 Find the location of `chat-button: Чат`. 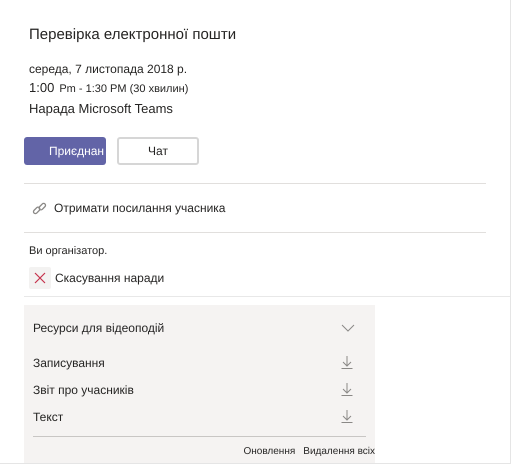

chat-button: Чат is located at coordinates (158, 151).